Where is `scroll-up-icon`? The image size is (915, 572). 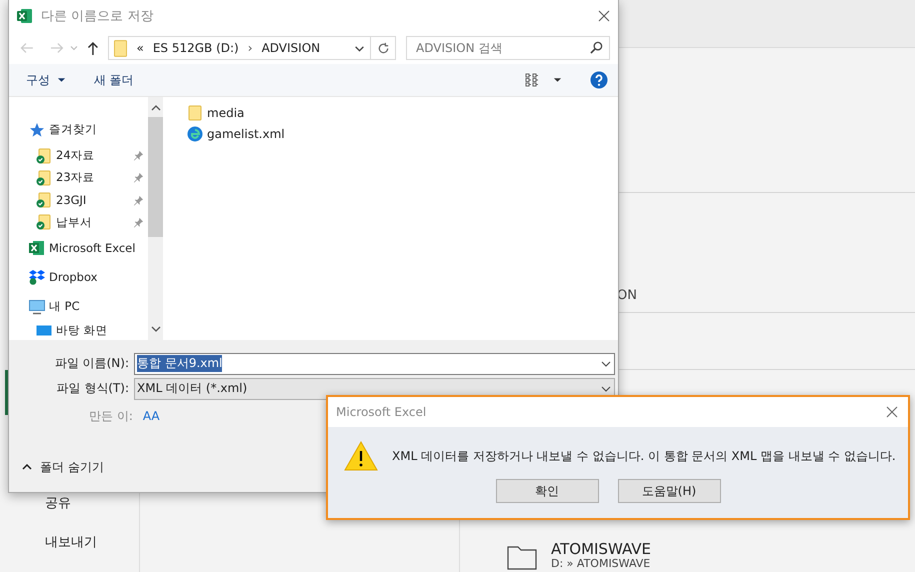 scroll-up-icon is located at coordinates (155, 108).